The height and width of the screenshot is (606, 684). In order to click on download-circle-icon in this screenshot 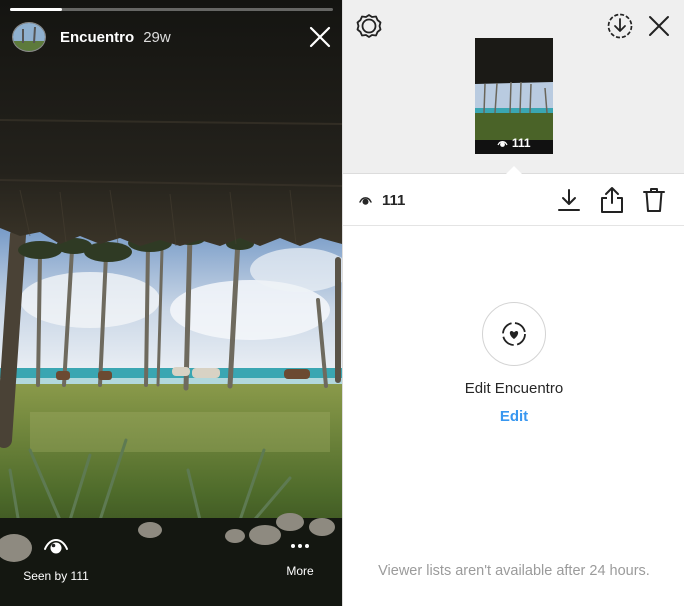, I will do `click(620, 26)`.